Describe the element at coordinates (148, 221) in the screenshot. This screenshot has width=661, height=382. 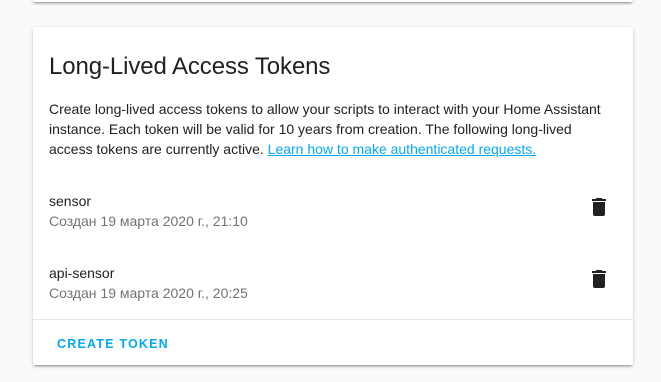
I see `token-created-date: Создан 19 марта 2020 г., 21:10` at that location.